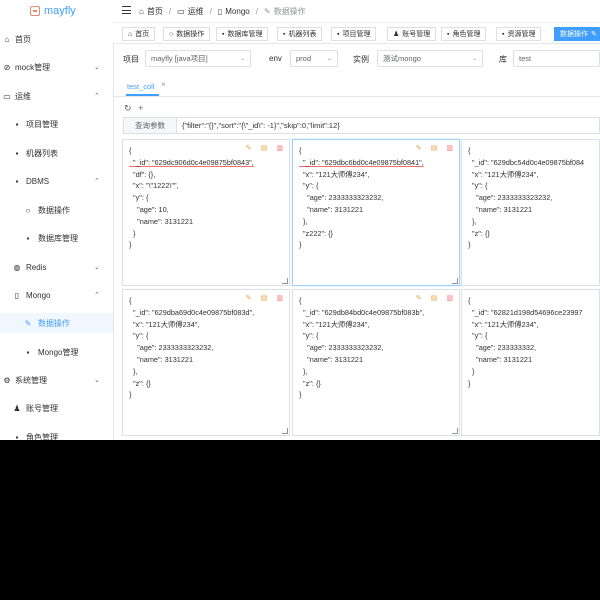  Describe the element at coordinates (28, 210) in the screenshot. I see `search-icon: ○` at that location.